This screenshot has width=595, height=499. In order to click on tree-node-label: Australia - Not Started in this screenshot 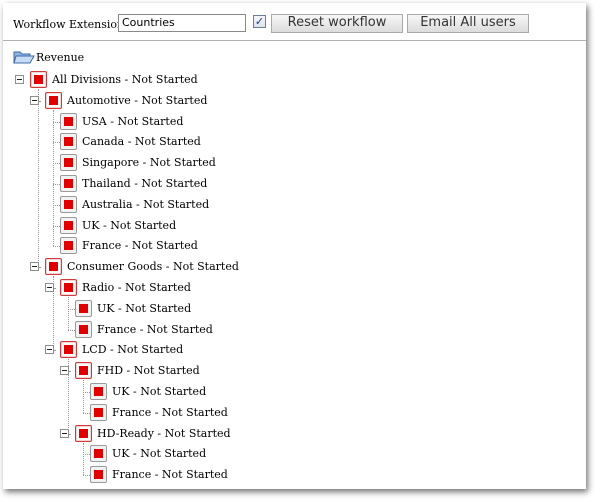, I will do `click(146, 204)`.